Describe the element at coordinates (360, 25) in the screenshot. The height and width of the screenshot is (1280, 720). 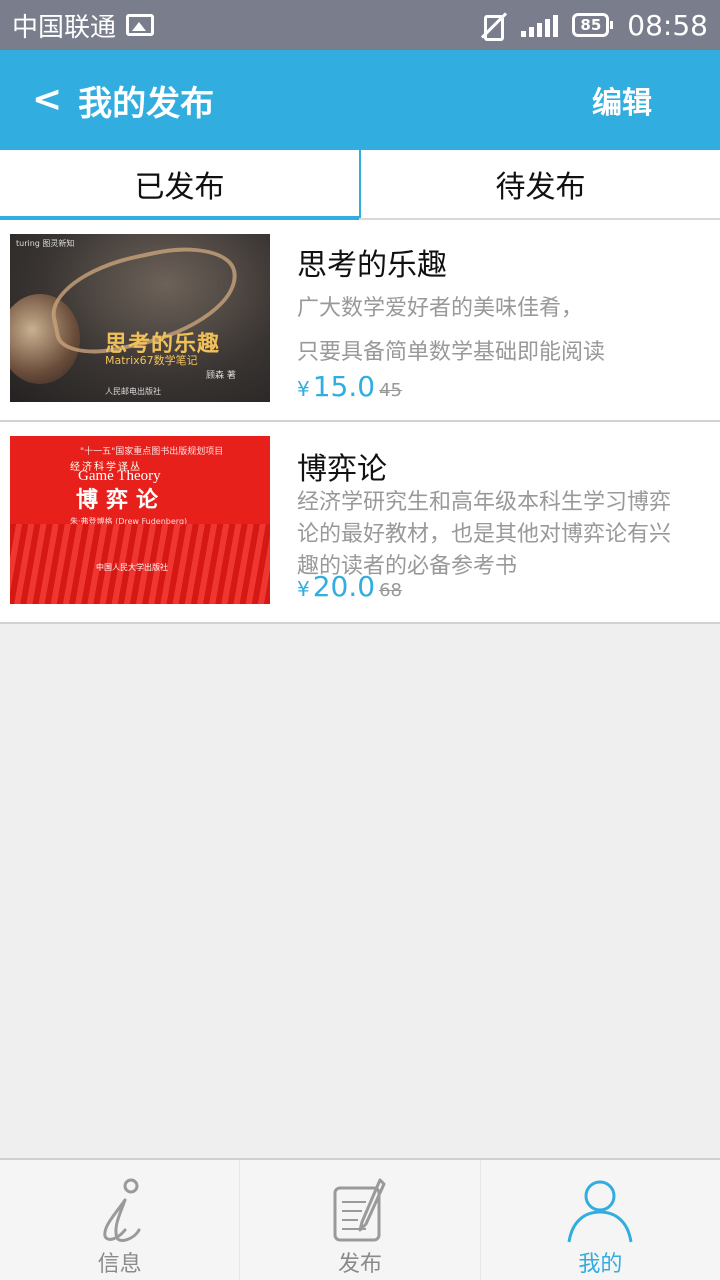
I see `status-bar: 中国联通 85 08:58` at that location.